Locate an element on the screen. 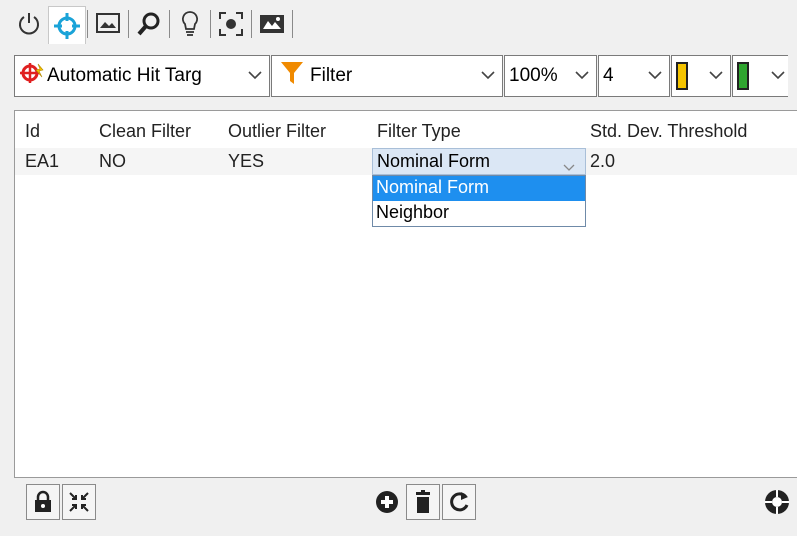 This screenshot has width=797, height=536. filter-type-dropdown-list: Nominal Form Neighbor is located at coordinates (479, 201).